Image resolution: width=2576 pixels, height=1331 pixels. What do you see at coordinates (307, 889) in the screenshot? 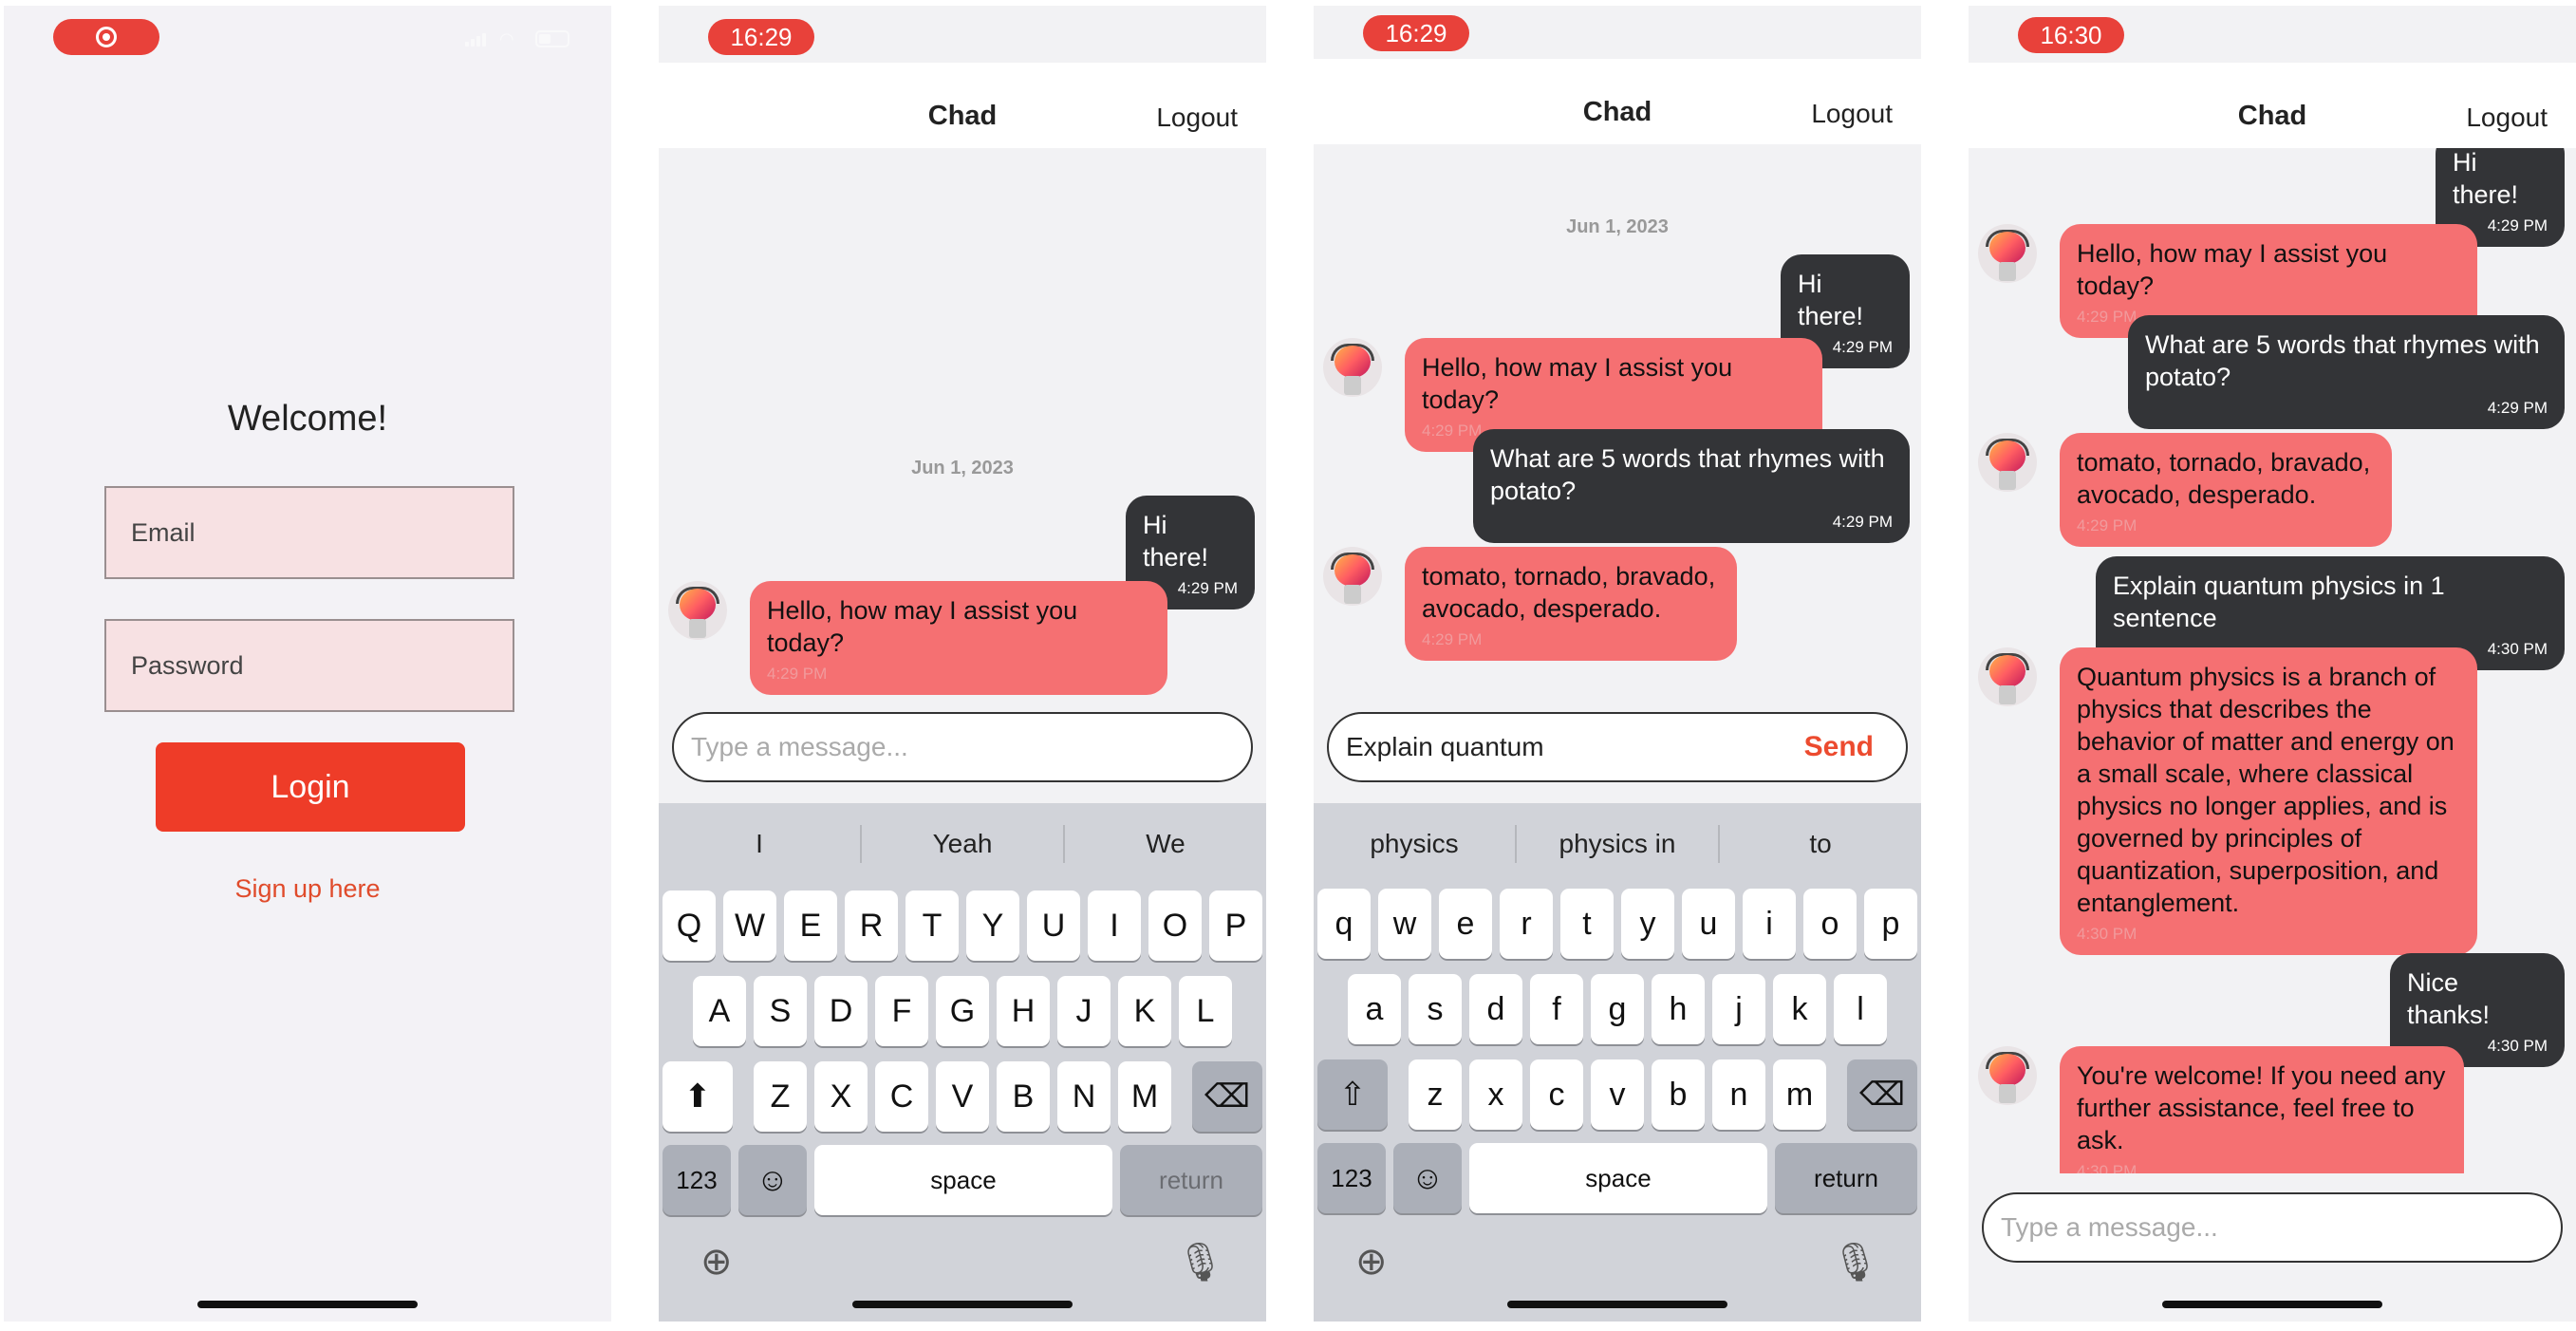
I see `signup-link: Sign up here` at bounding box center [307, 889].